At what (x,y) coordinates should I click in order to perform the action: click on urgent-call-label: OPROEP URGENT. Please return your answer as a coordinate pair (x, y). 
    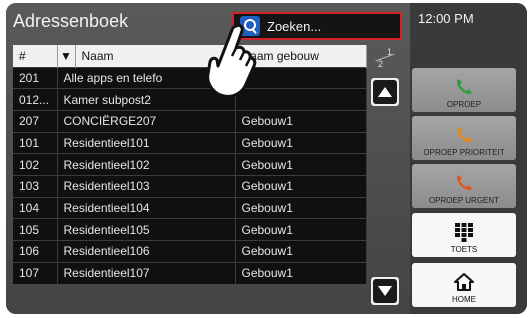
    Looking at the image, I should click on (464, 200).